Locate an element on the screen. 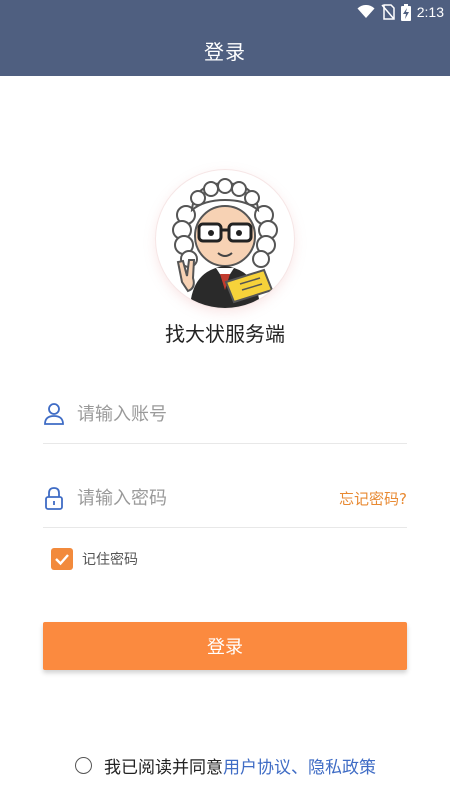 The width and height of the screenshot is (450, 800). privacy-policy-link: 隐私政策 is located at coordinates (342, 765).